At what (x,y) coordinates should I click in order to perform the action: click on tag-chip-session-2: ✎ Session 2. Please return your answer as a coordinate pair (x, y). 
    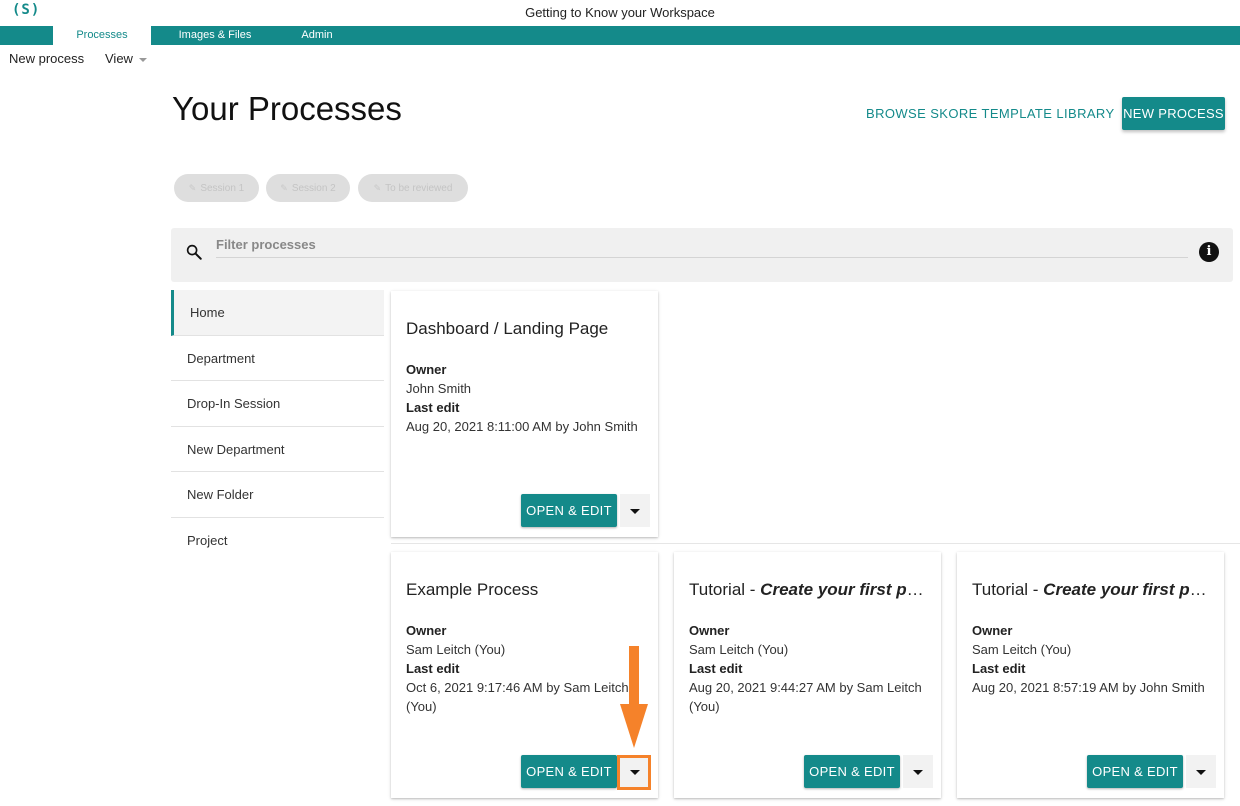
    Looking at the image, I should click on (308, 188).